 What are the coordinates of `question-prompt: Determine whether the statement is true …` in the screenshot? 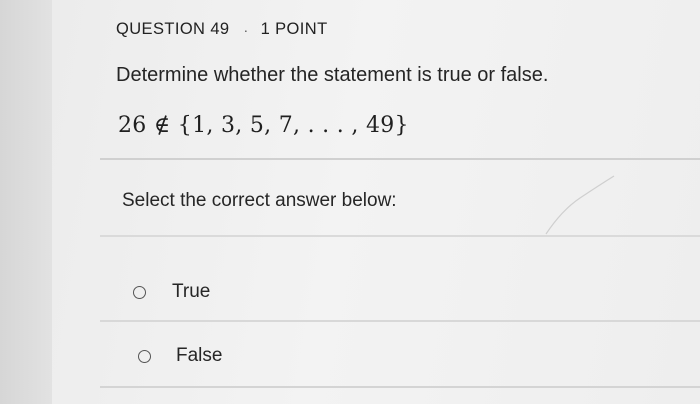 It's located at (332, 75).